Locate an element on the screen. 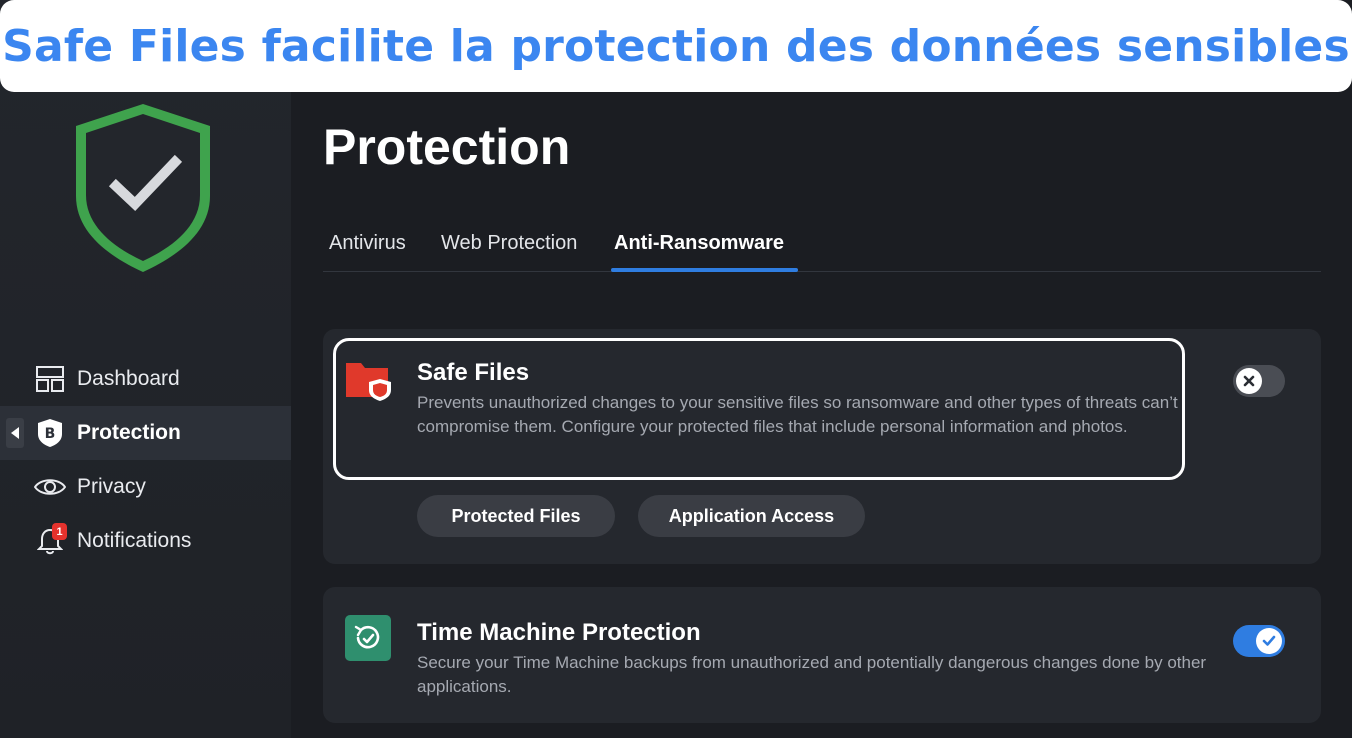  card-title: Safe Files is located at coordinates (473, 372).